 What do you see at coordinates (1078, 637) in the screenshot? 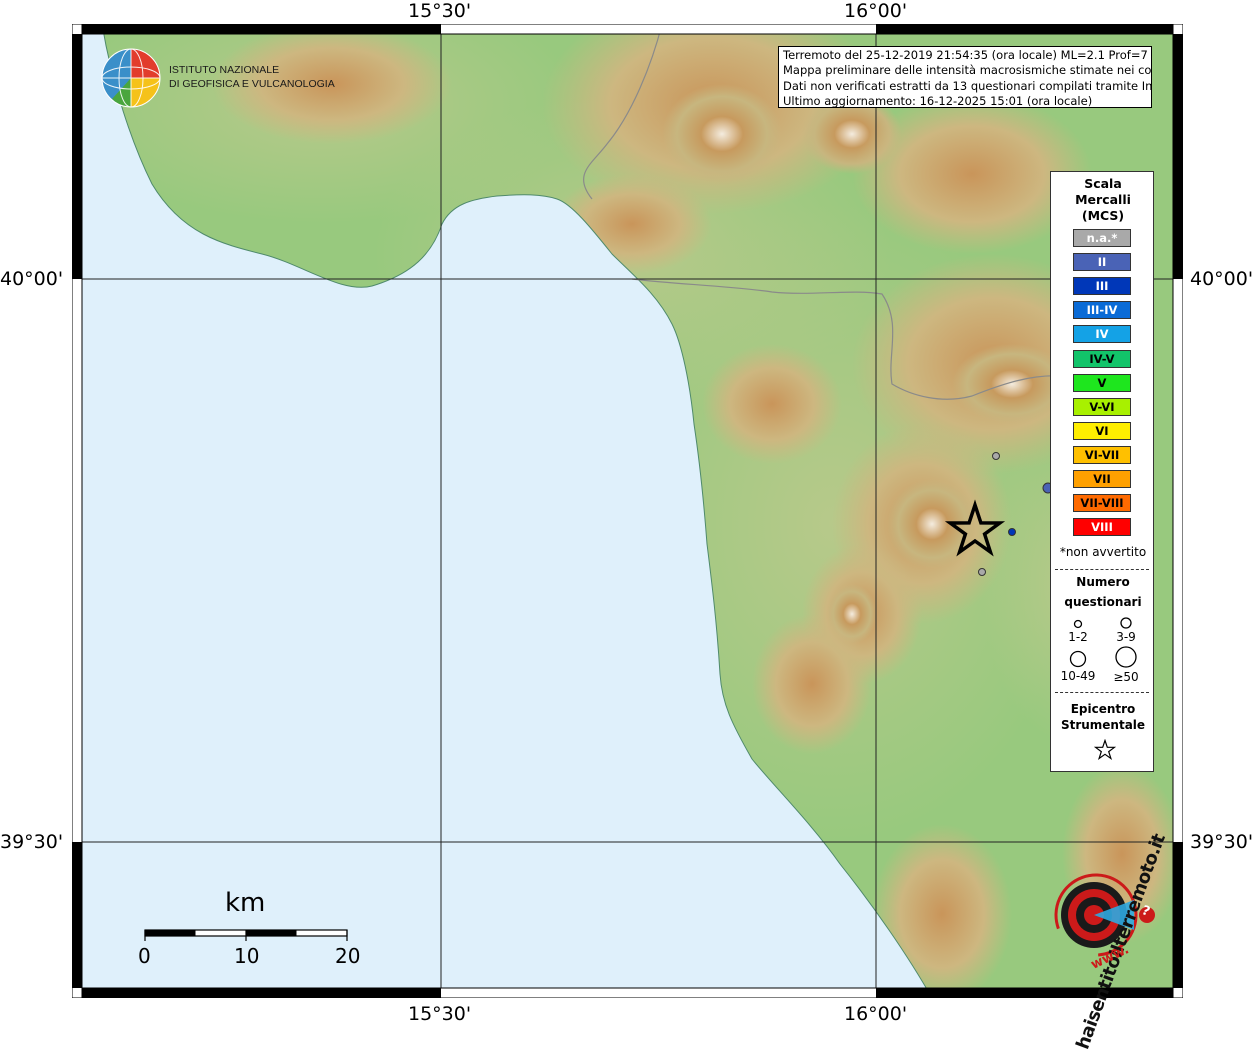
I see `size-label-1-2: 1-2` at bounding box center [1078, 637].